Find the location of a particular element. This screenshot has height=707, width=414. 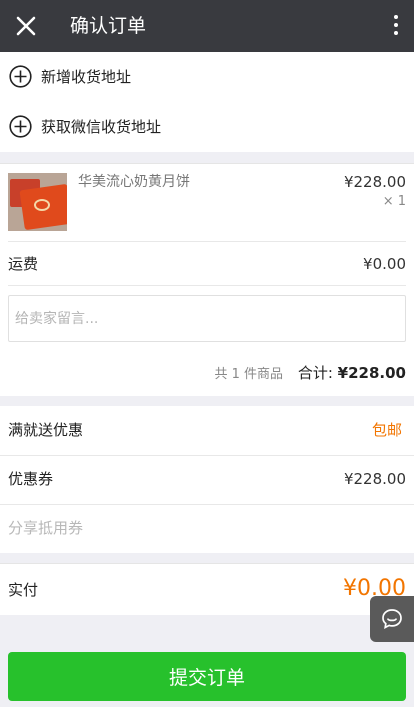

order-summary: 共 1 件商品 合计: ¥228.00 is located at coordinates (310, 374).